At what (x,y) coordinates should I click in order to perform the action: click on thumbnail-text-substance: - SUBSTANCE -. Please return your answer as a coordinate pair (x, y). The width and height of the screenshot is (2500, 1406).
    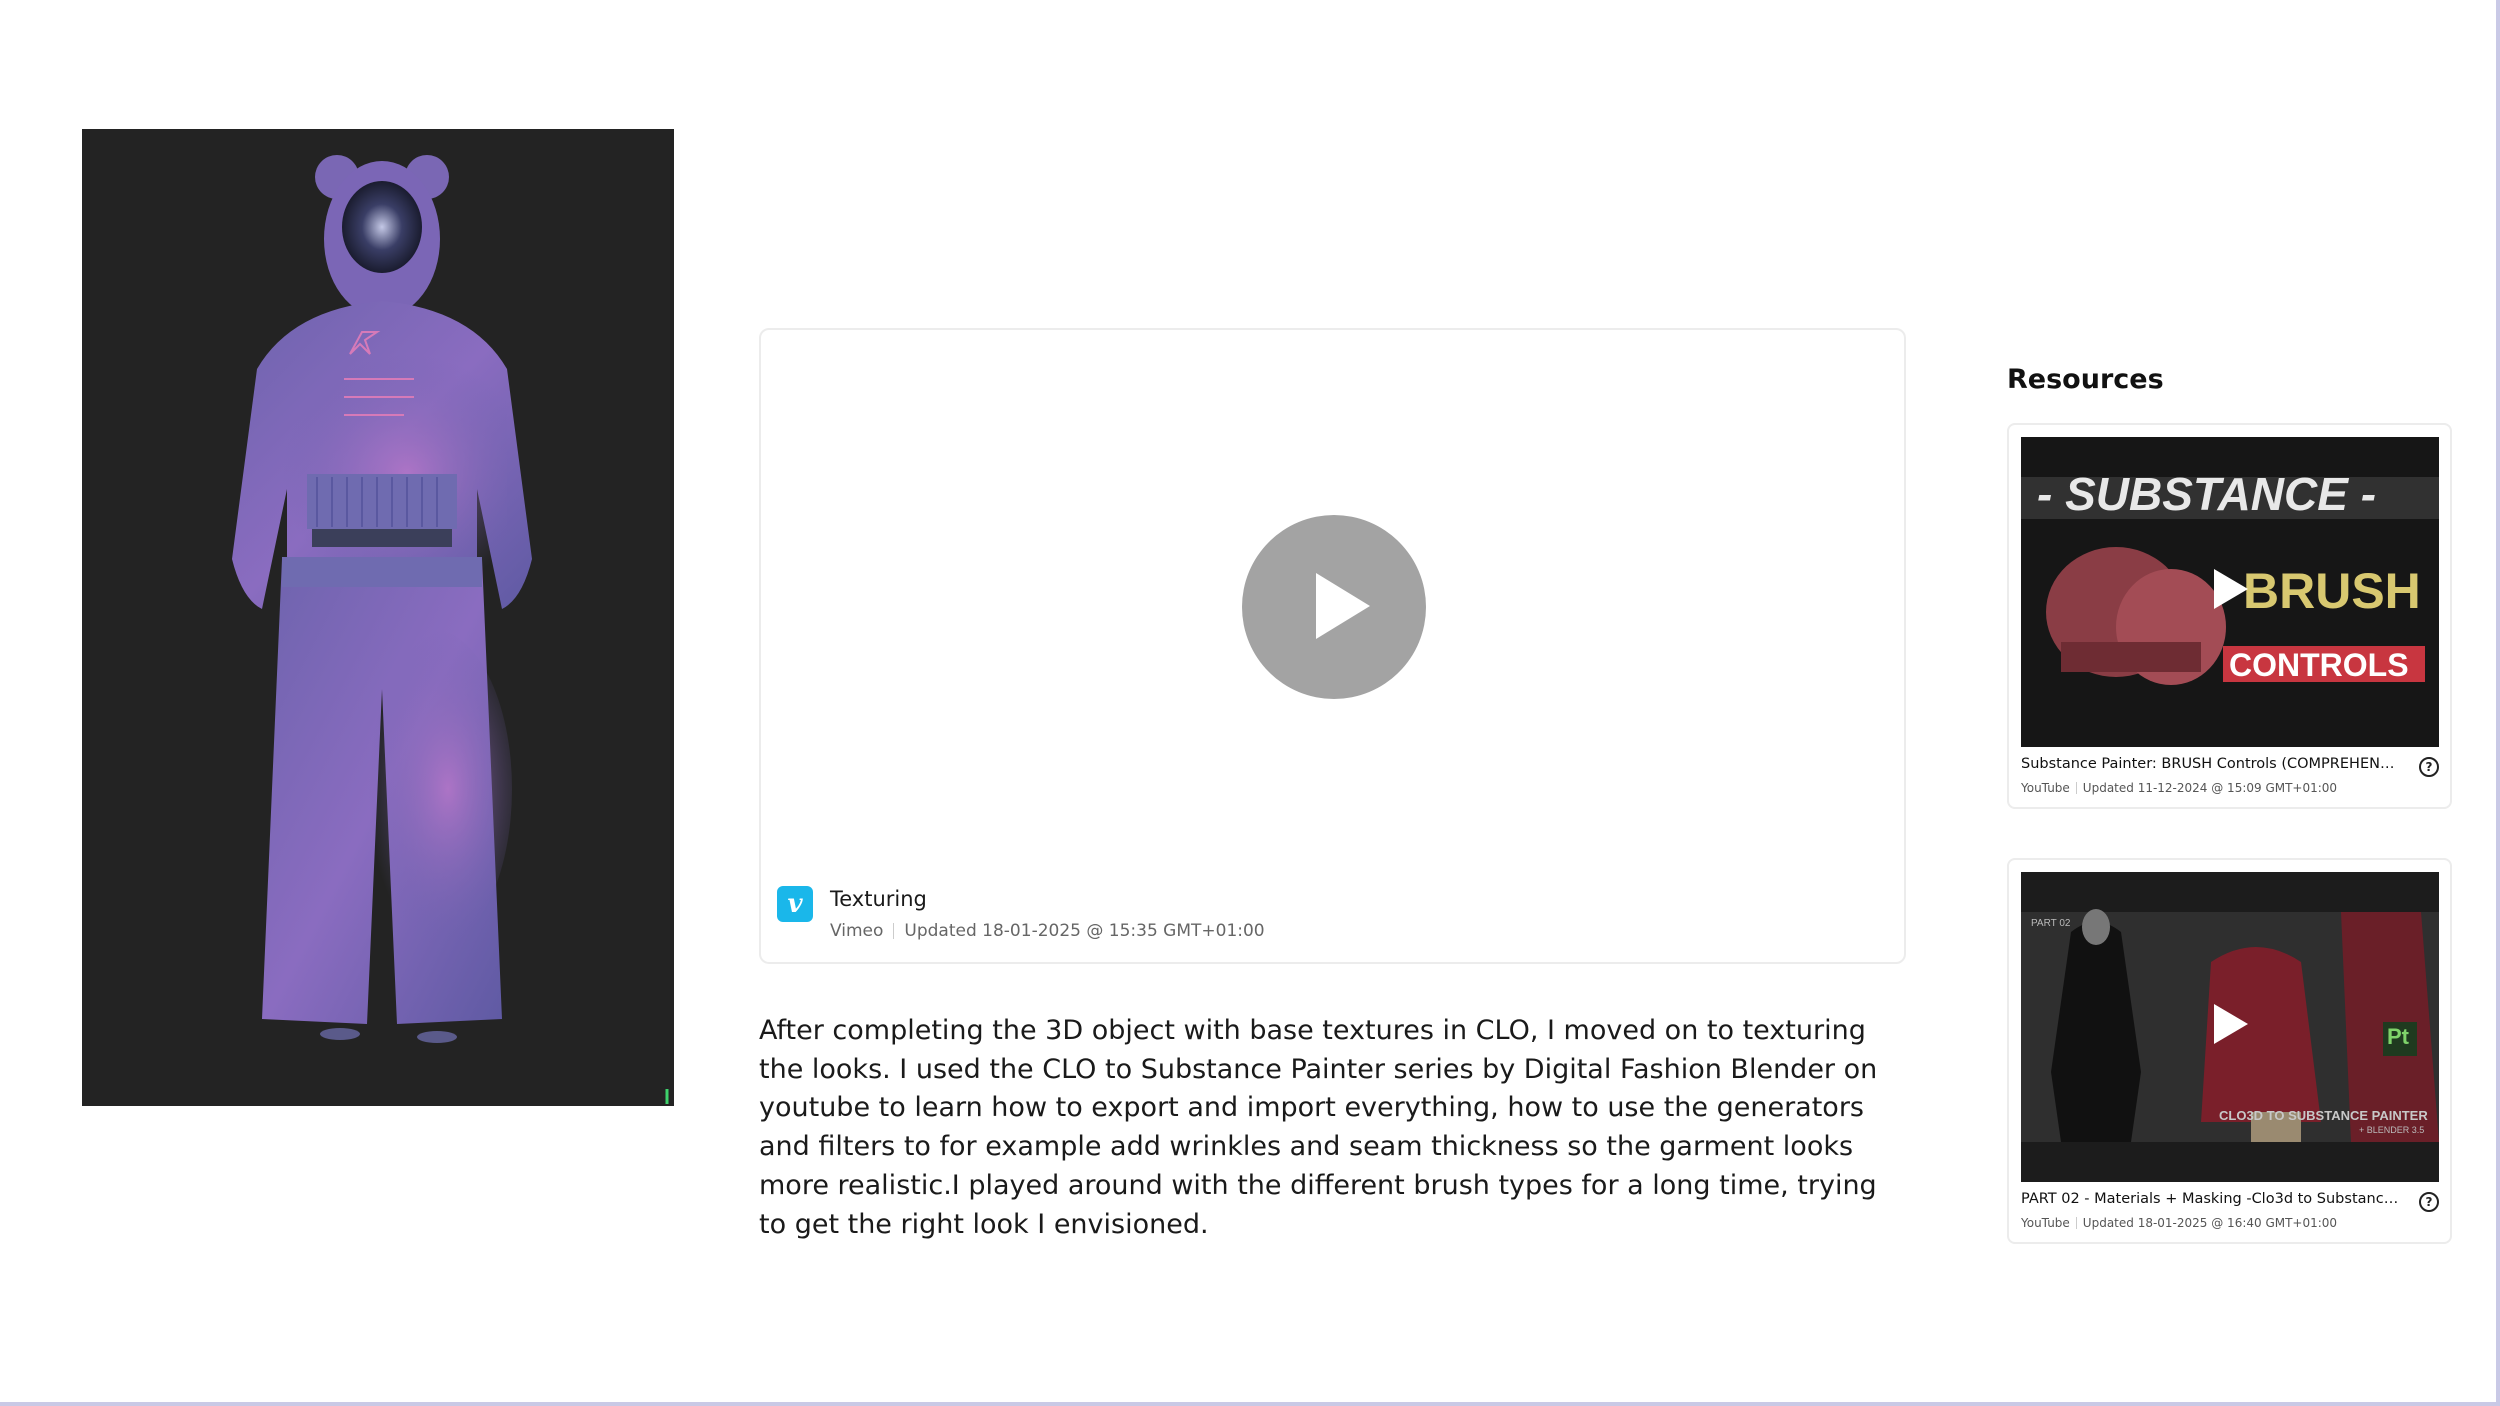
    Looking at the image, I should click on (2207, 494).